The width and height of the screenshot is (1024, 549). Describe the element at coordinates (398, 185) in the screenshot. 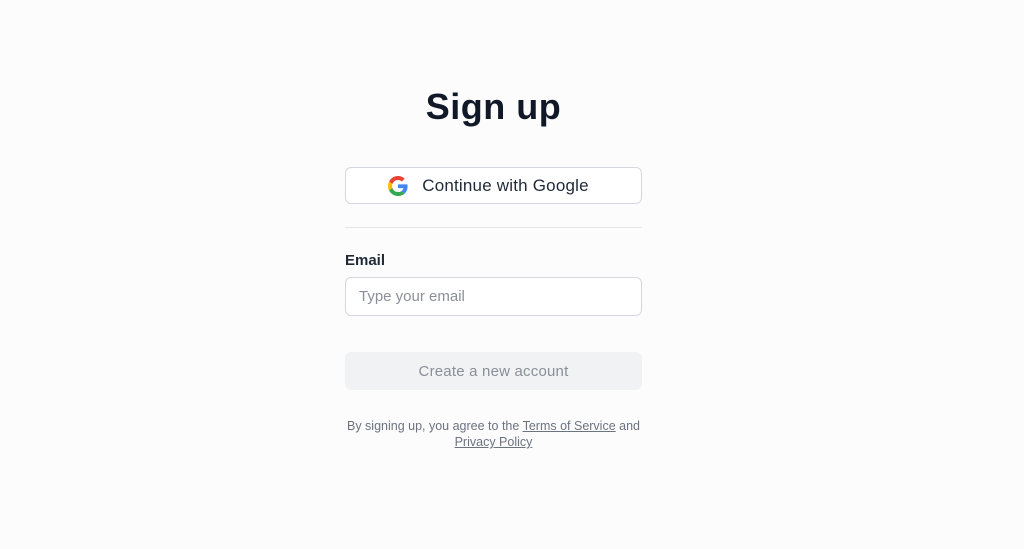

I see `google-icon` at that location.